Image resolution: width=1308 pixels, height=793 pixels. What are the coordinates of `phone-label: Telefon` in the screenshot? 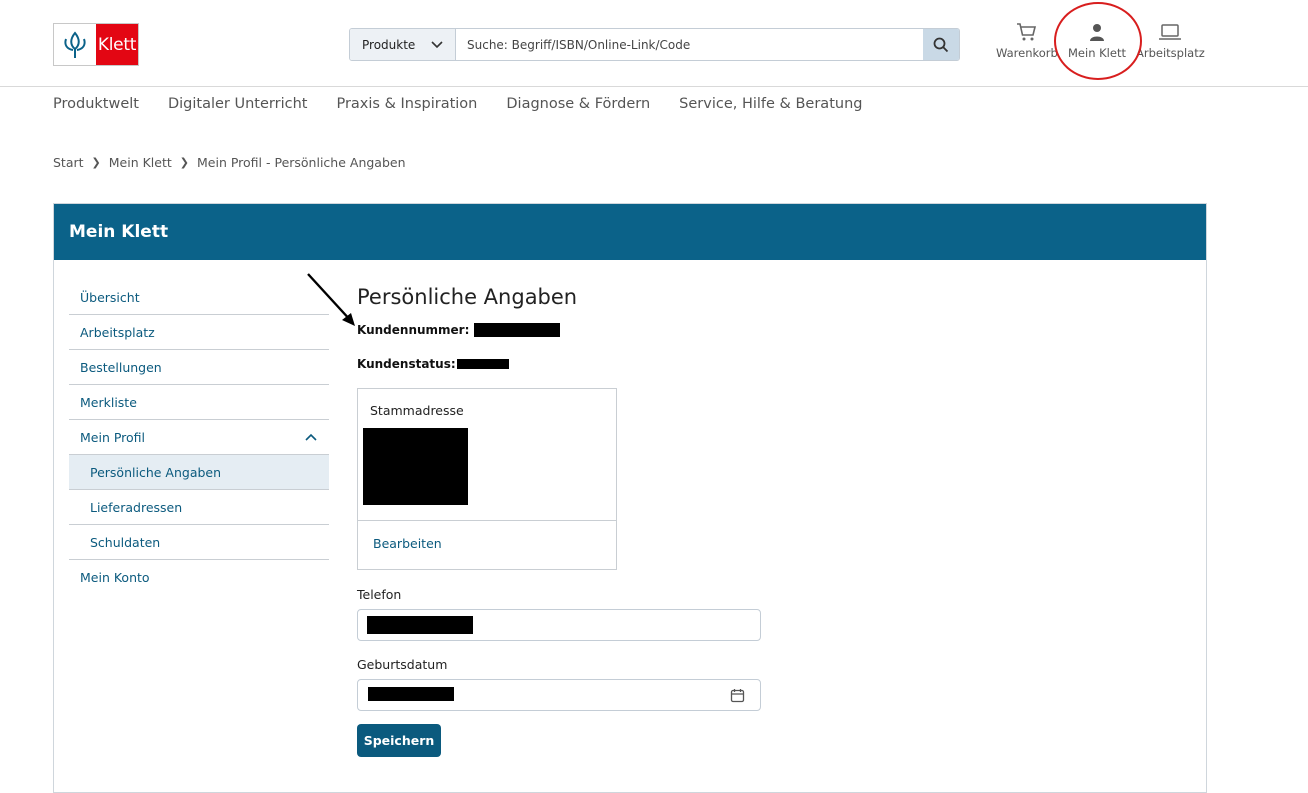 It's located at (379, 594).